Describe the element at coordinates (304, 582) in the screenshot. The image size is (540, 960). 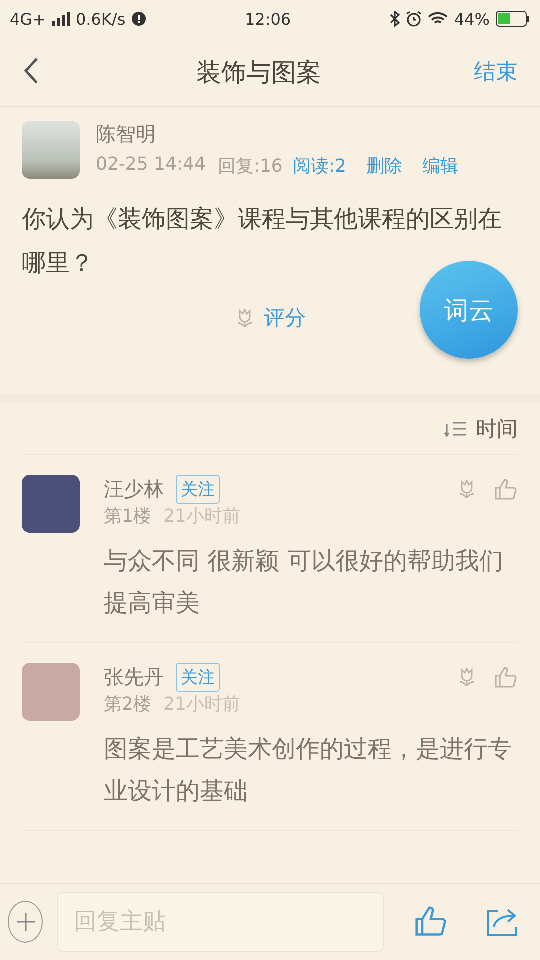
I see `comment-body: 与众不同 很新颖 可以很好的帮助我们提高审美` at that location.